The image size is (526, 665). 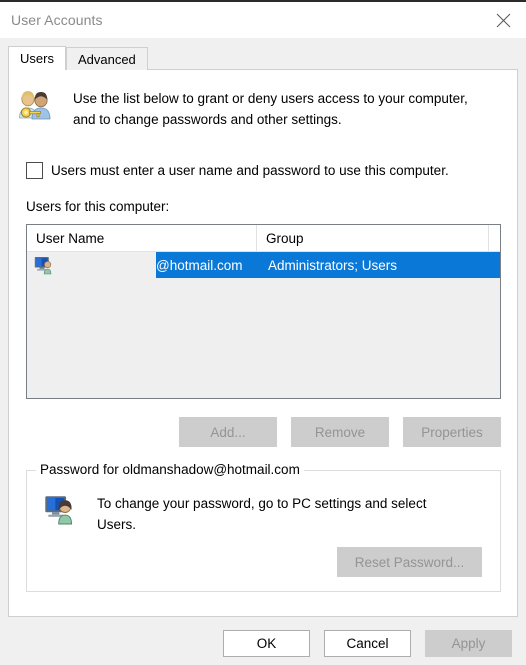 What do you see at coordinates (91, 265) in the screenshot?
I see `row-user-icon-cell` at bounding box center [91, 265].